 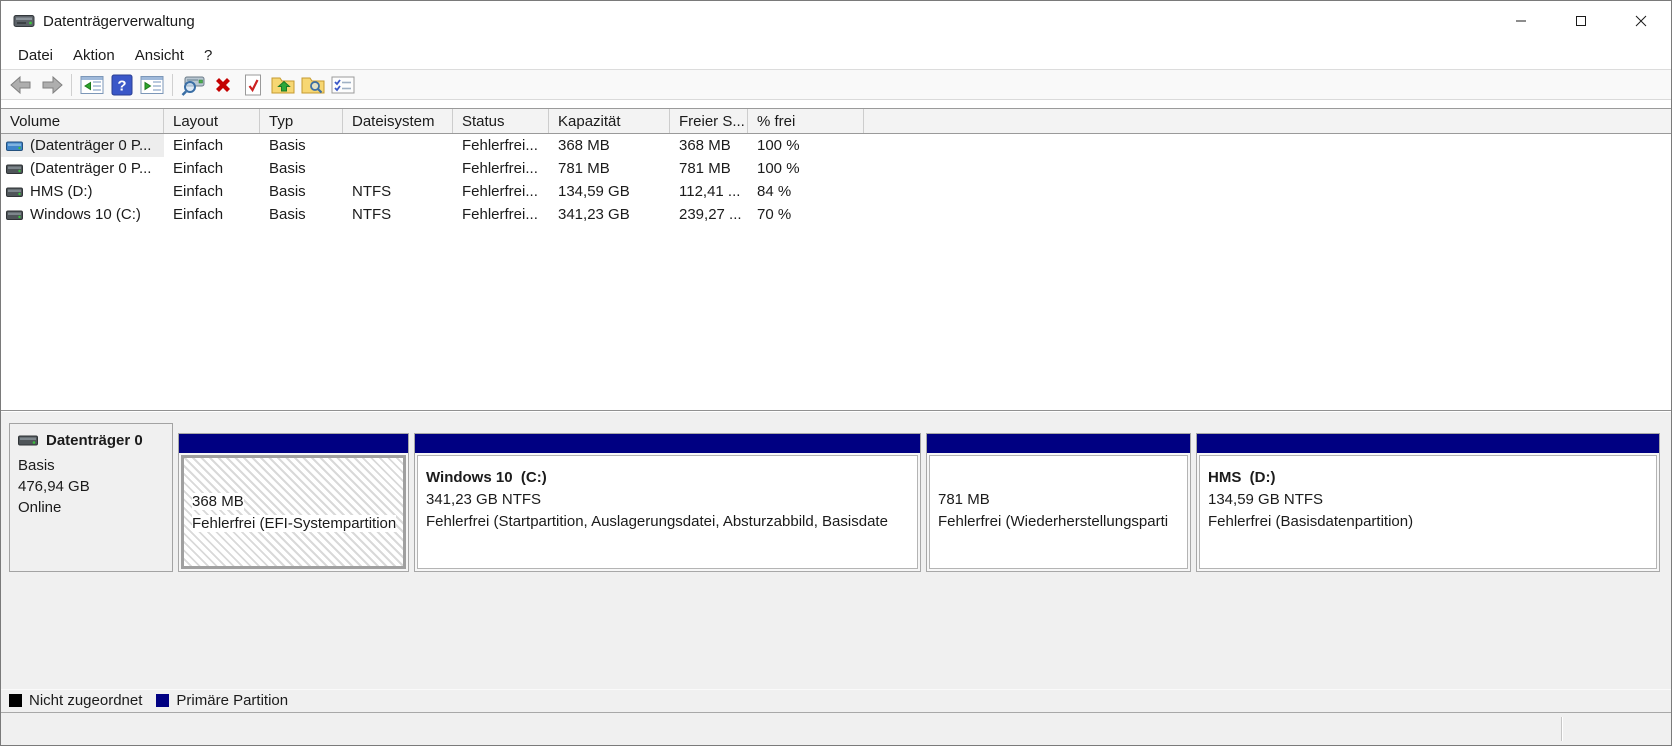 I want to click on menu-aktion: Aktion, so click(x=94, y=55).